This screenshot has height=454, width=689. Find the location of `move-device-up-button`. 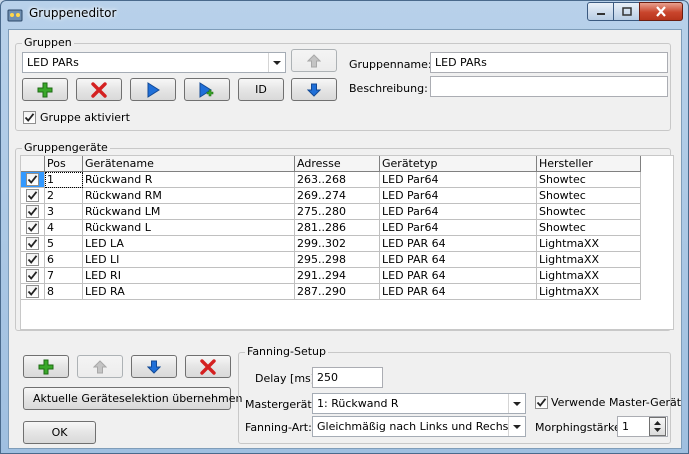

move-device-up-button is located at coordinates (100, 366).